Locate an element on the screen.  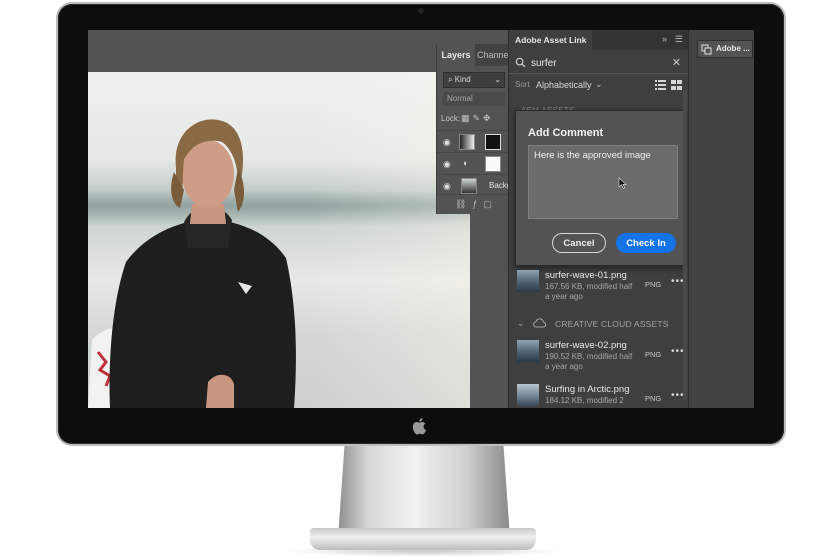
dialog-title: Add Comment is located at coordinates (566, 133).